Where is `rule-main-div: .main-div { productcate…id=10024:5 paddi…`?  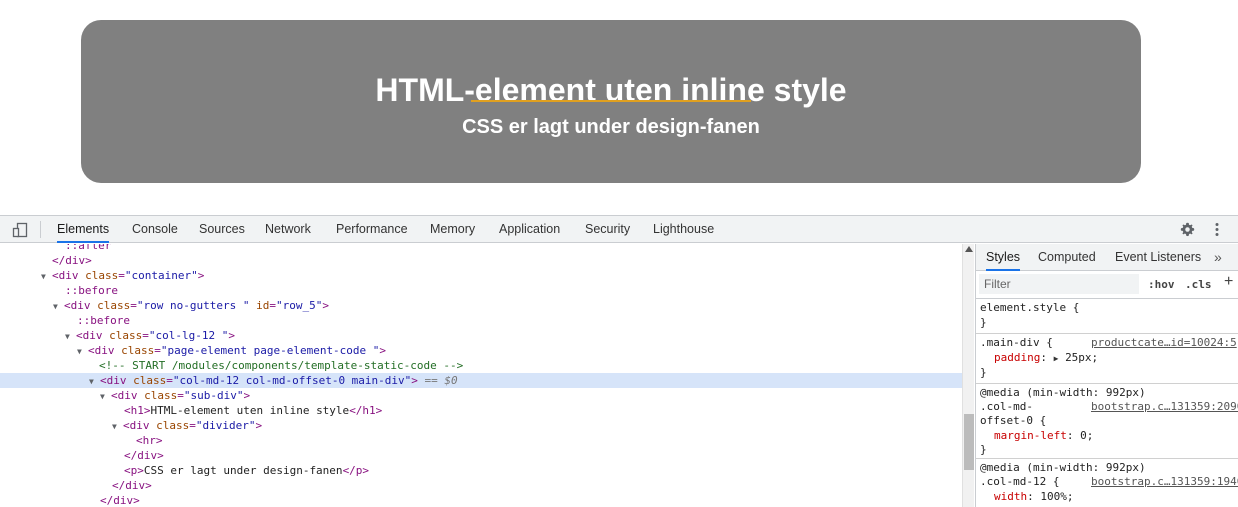
rule-main-div: .main-div { productcate…id=10024:5 paddi… is located at coordinates (1107, 359).